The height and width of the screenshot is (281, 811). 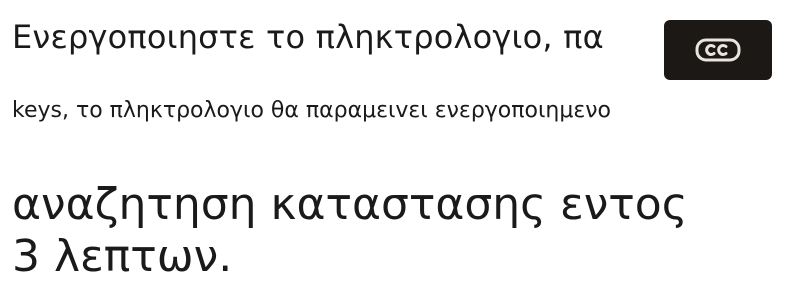 What do you see at coordinates (308, 37) in the screenshot?
I see `caption-line-1: Ενεργοποιηστε το πληκτρολογιο, πα` at bounding box center [308, 37].